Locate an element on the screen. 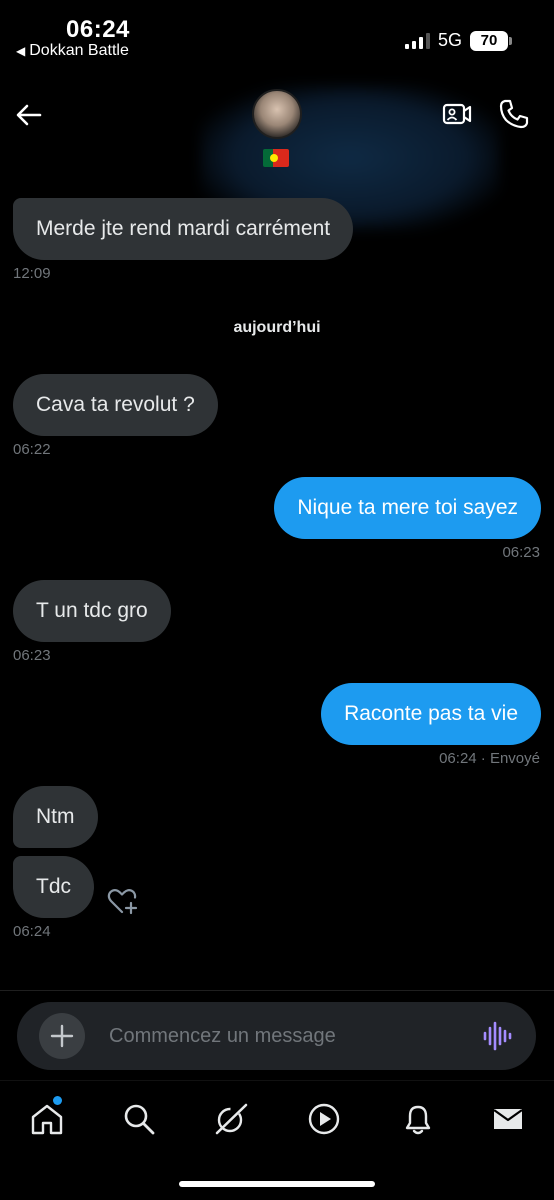  message-timestamp: 06:24 · Envoyé is located at coordinates (489, 758).